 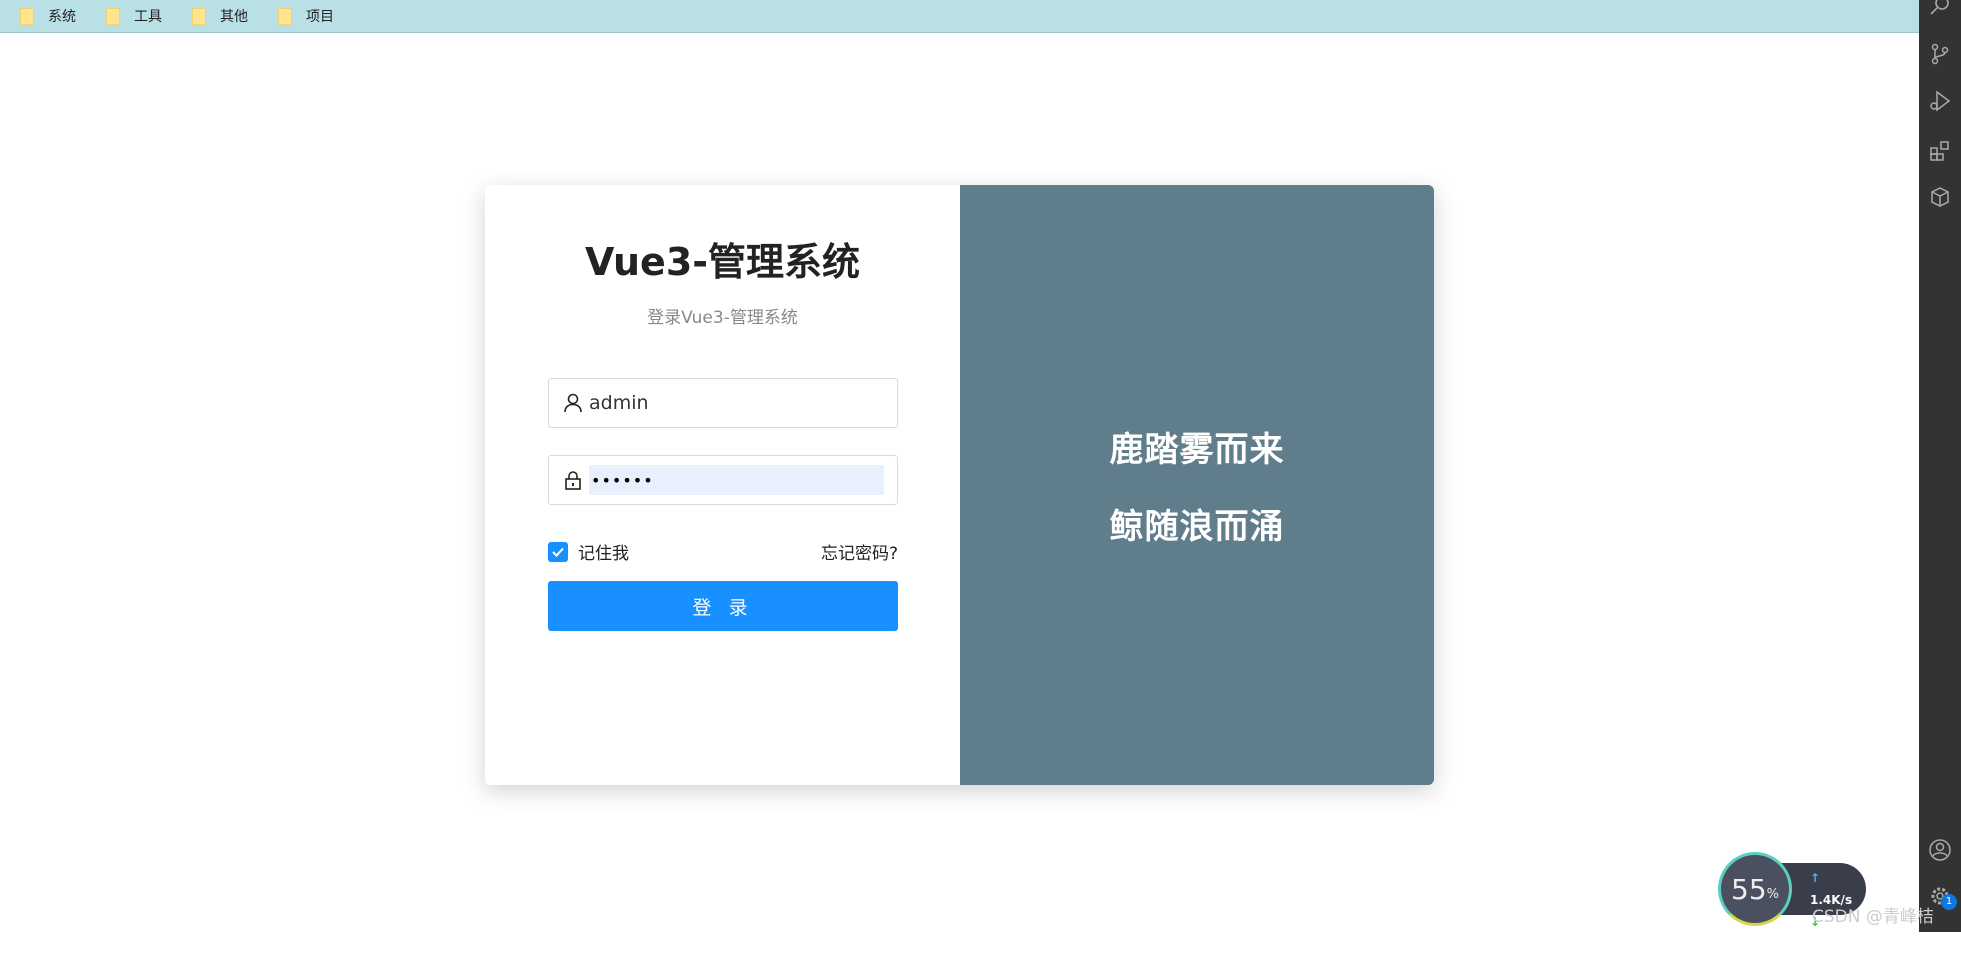 What do you see at coordinates (1940, 101) in the screenshot?
I see `run-debug-icon` at bounding box center [1940, 101].